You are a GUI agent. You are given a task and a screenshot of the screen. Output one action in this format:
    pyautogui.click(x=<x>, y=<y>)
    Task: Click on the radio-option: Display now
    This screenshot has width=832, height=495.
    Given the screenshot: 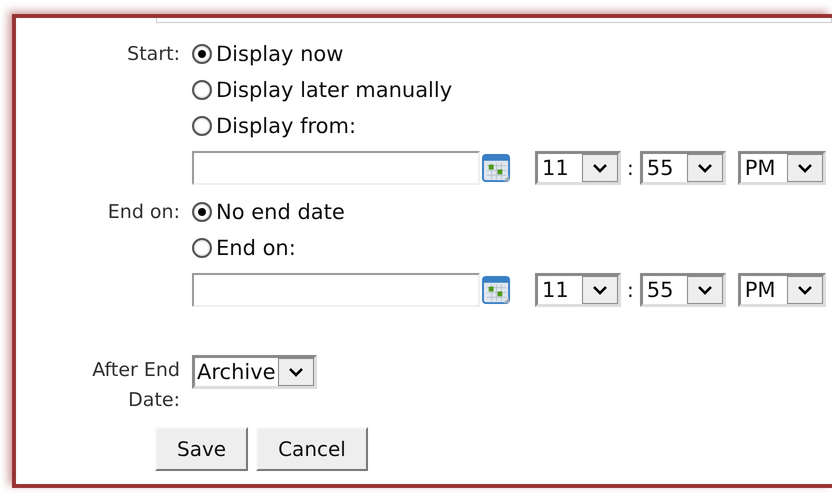 What is the action you would take?
    pyautogui.click(x=268, y=54)
    